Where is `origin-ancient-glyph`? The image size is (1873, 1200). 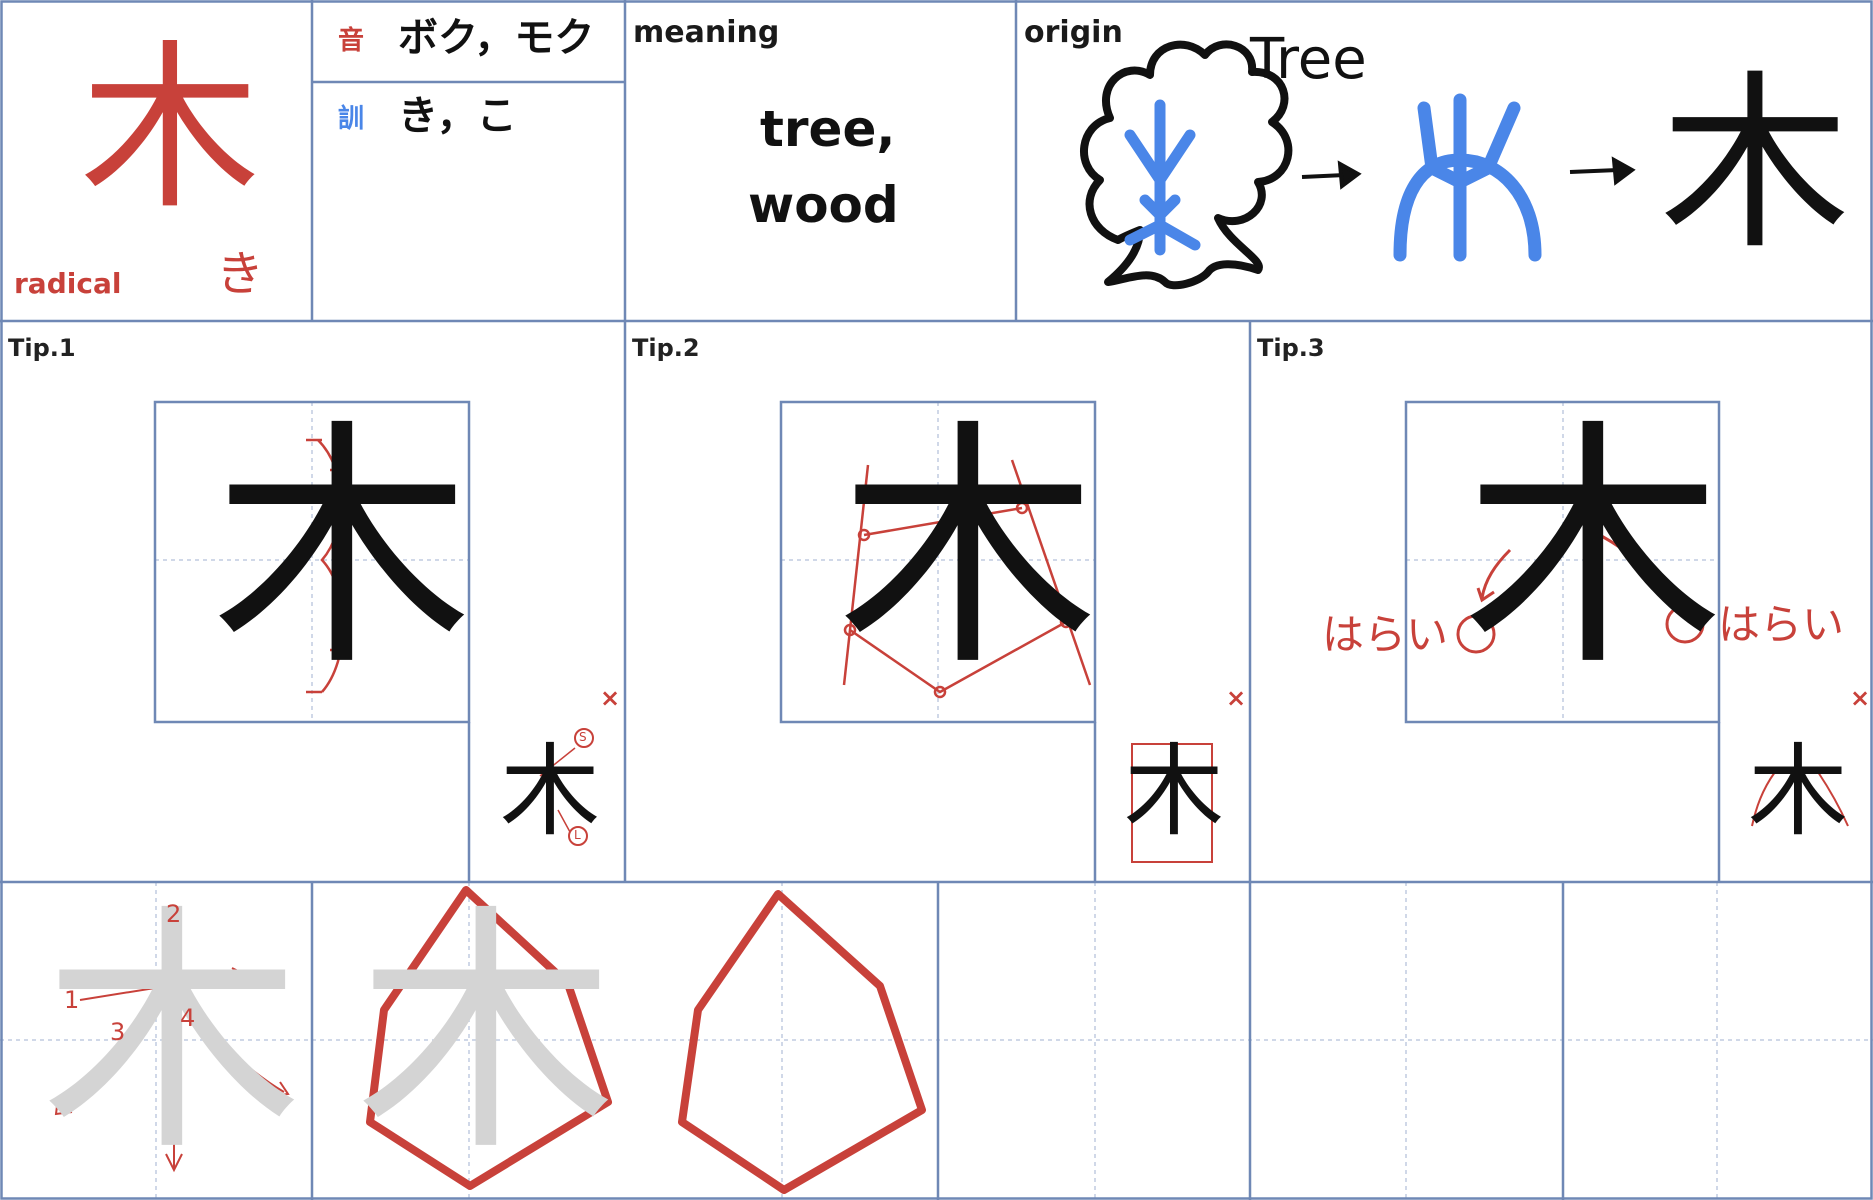 origin-ancient-glyph is located at coordinates (1467, 177).